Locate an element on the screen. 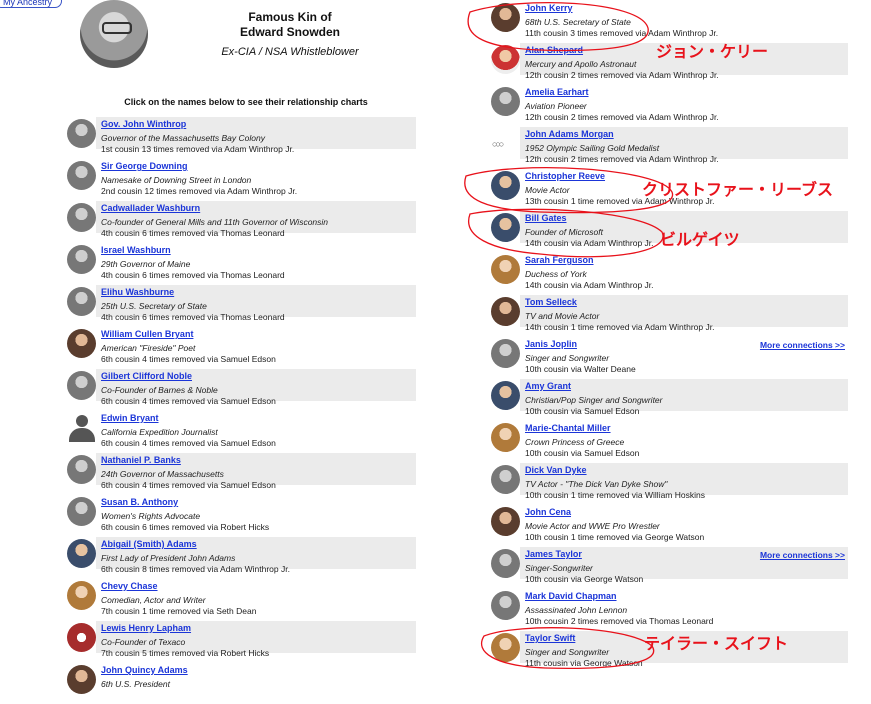 This screenshot has height=704, width=871. kin-name-link: Janis Joplin is located at coordinates (551, 344).